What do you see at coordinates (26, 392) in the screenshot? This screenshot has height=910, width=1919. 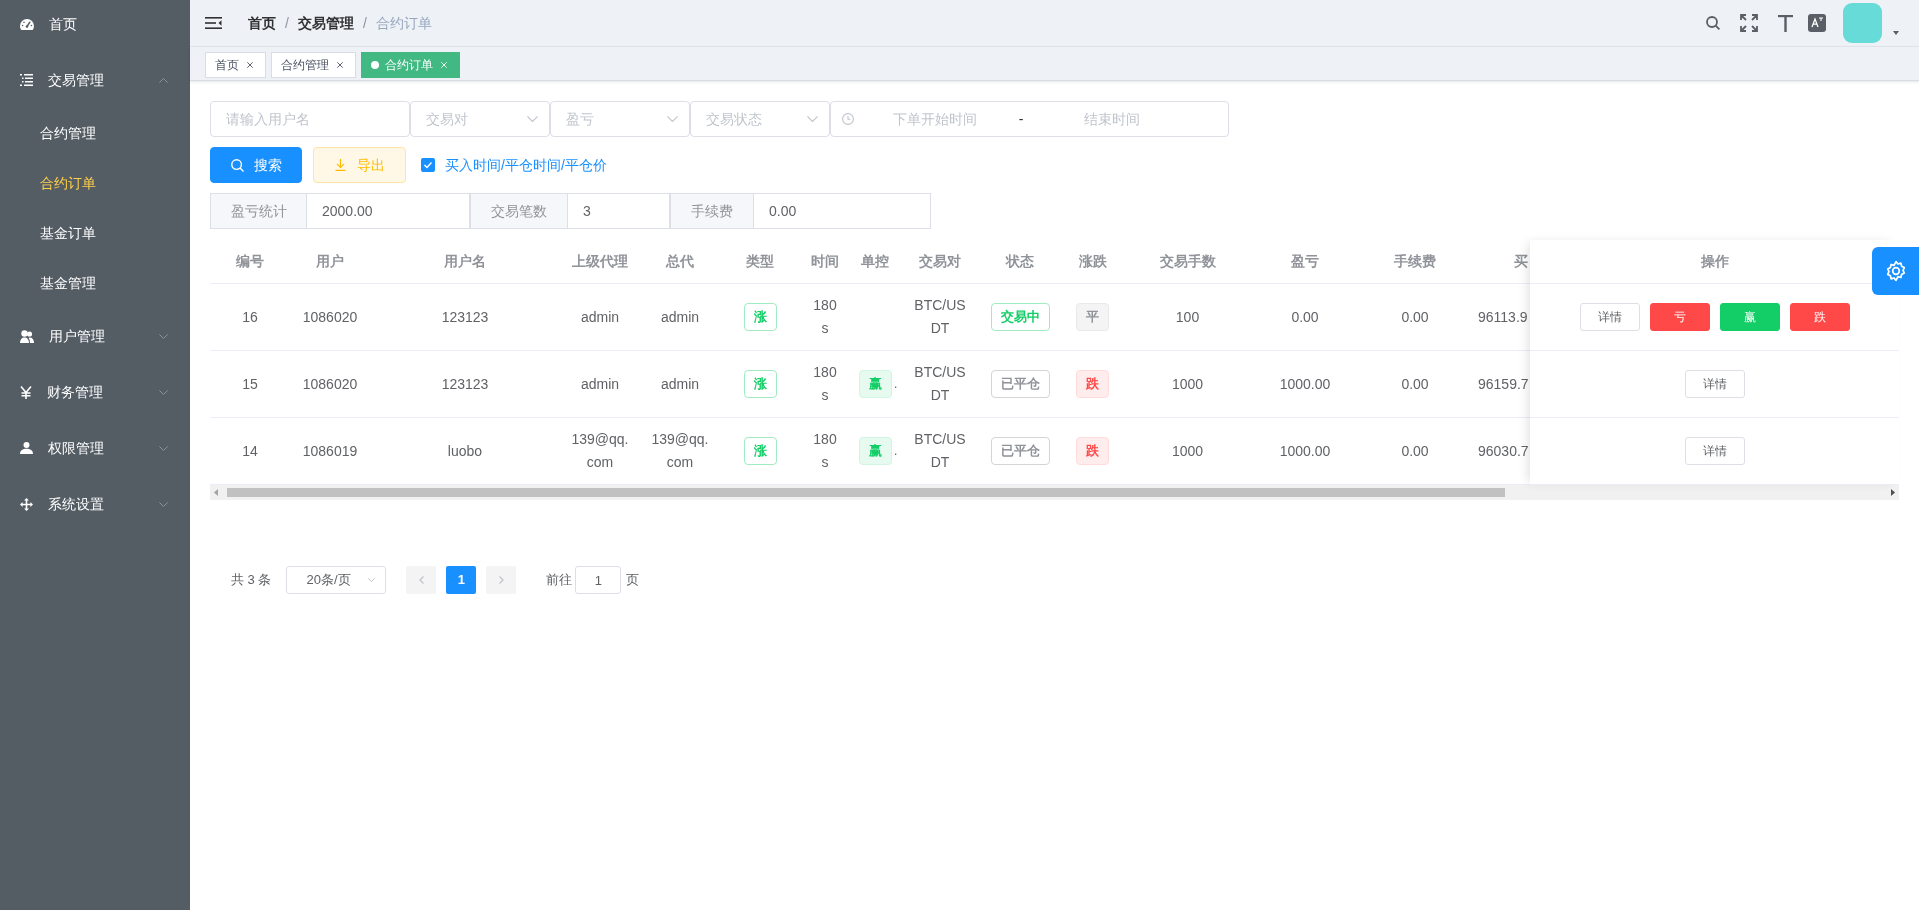 I see `yen-icon` at bounding box center [26, 392].